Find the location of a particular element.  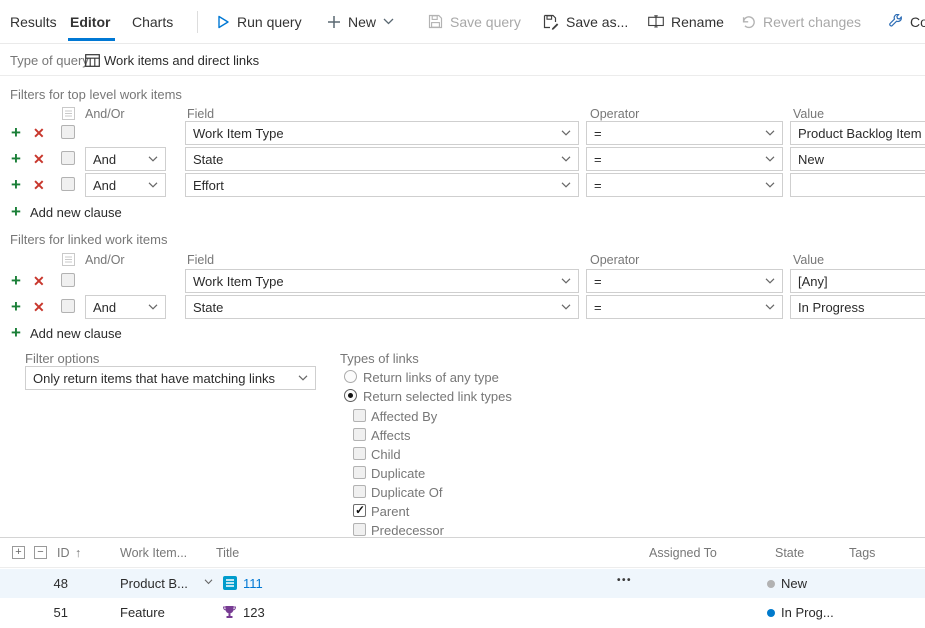

revert-changes-button: Revert changes is located at coordinates (801, 21).